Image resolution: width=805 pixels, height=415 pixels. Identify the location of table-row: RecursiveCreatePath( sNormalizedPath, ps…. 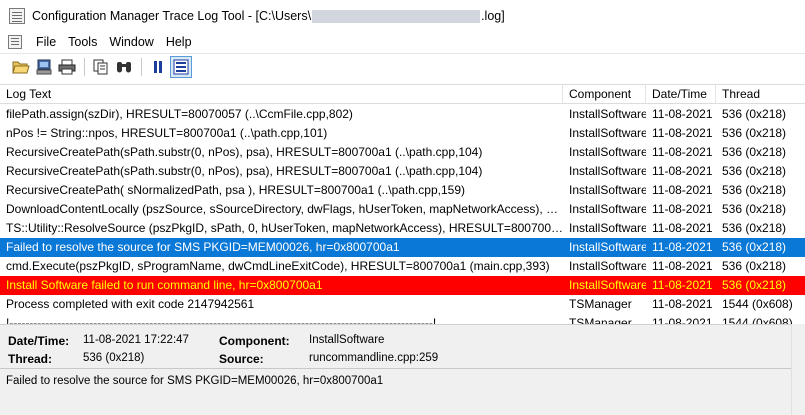
(402, 190).